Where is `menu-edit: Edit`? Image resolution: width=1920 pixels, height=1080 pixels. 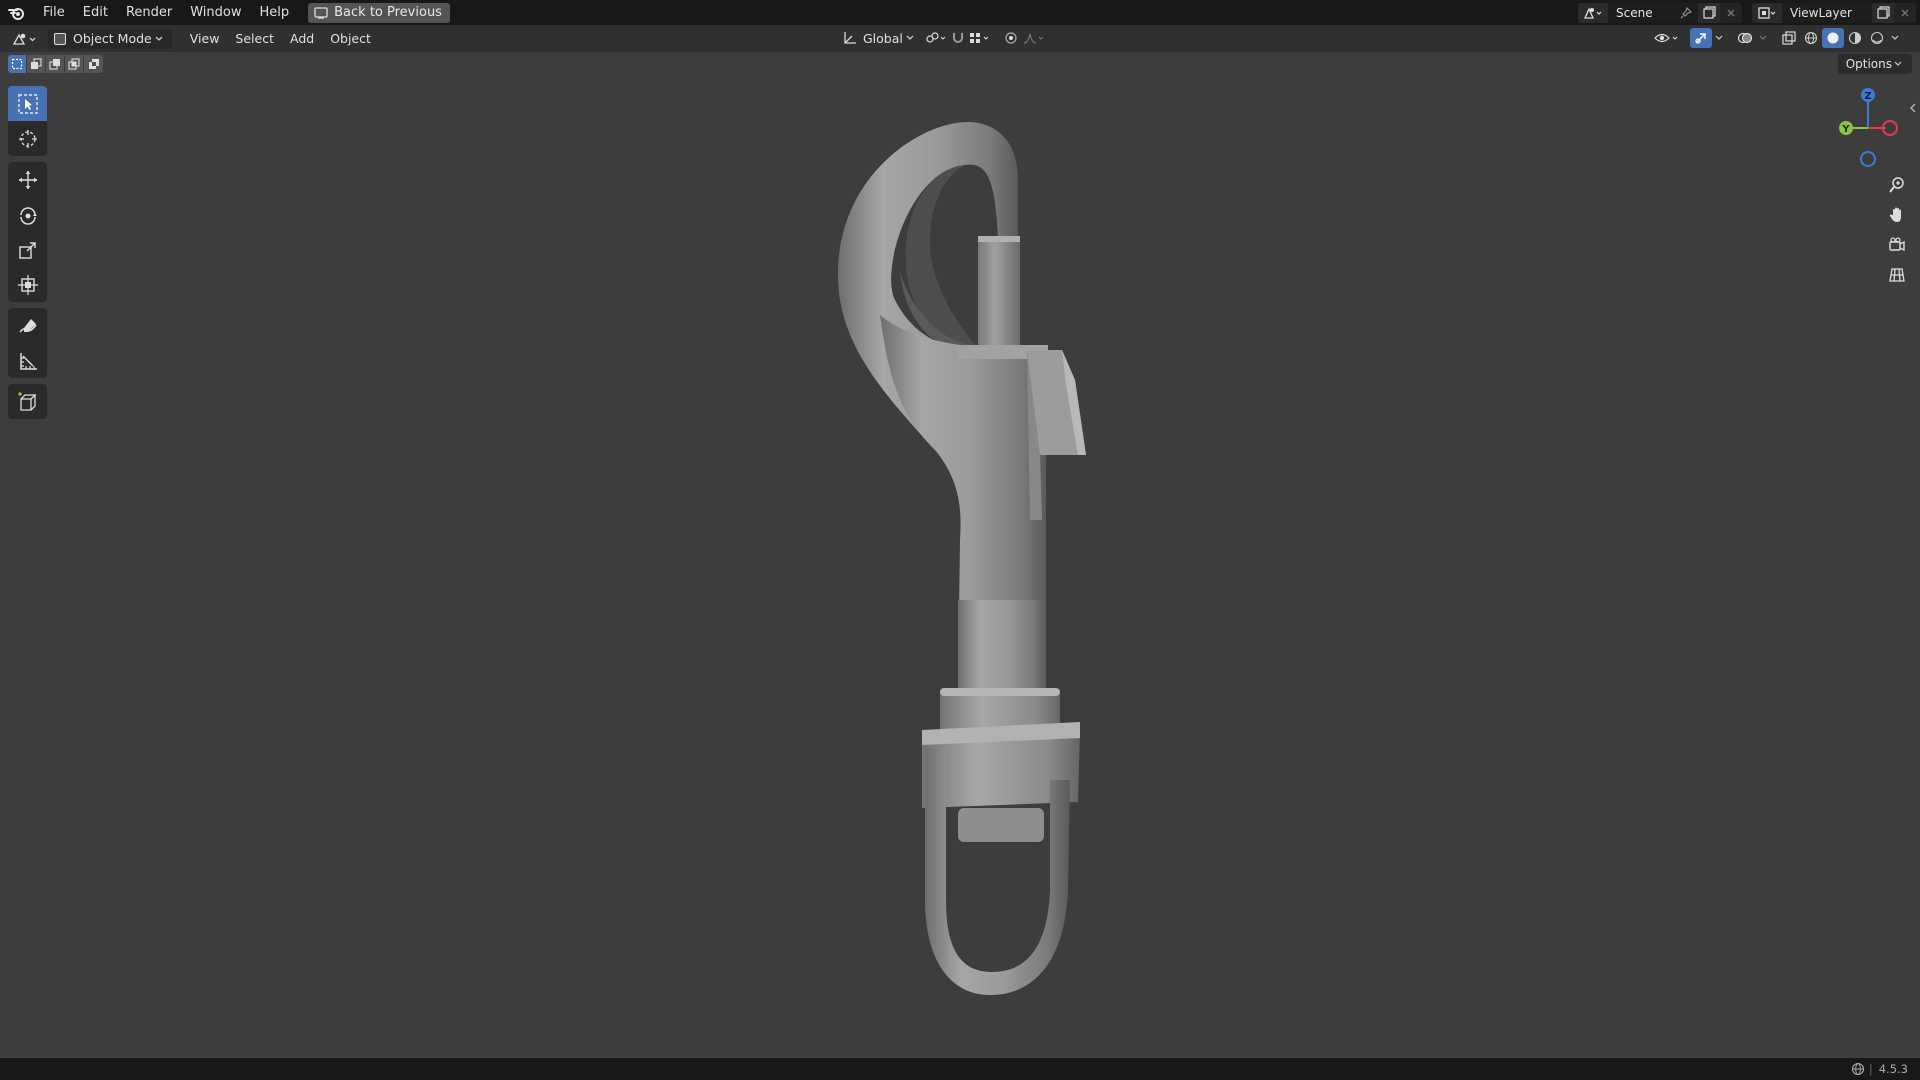
menu-edit: Edit is located at coordinates (95, 12).